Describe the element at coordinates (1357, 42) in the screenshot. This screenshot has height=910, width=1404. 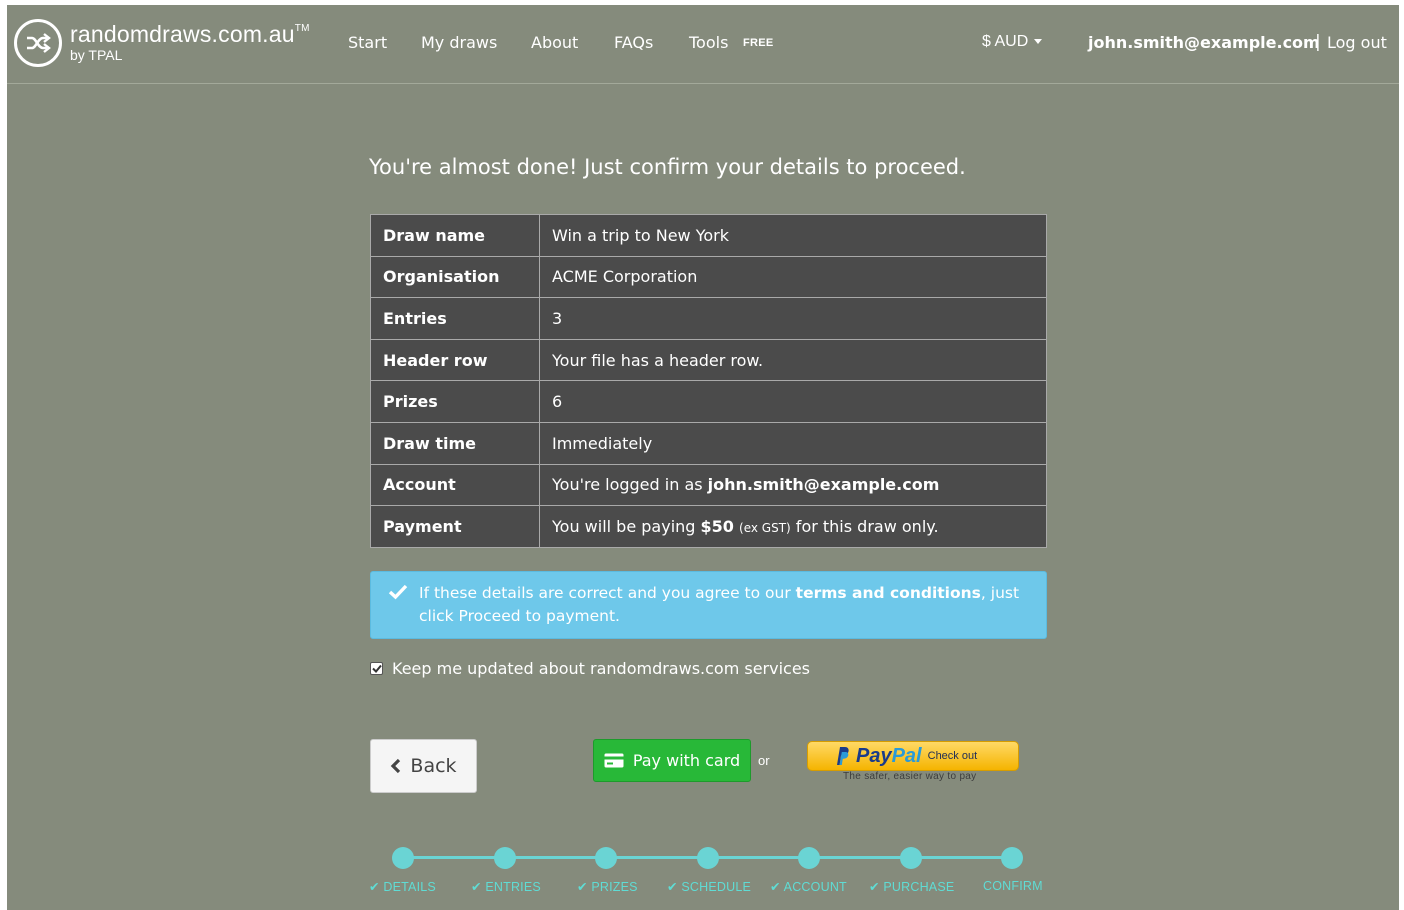
I see `logout-link: Log out` at that location.